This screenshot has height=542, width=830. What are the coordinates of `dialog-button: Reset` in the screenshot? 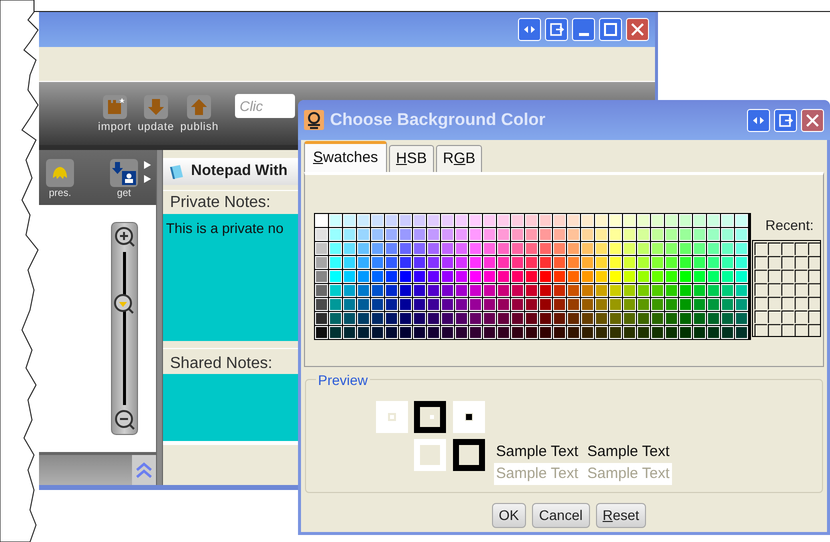 It's located at (621, 515).